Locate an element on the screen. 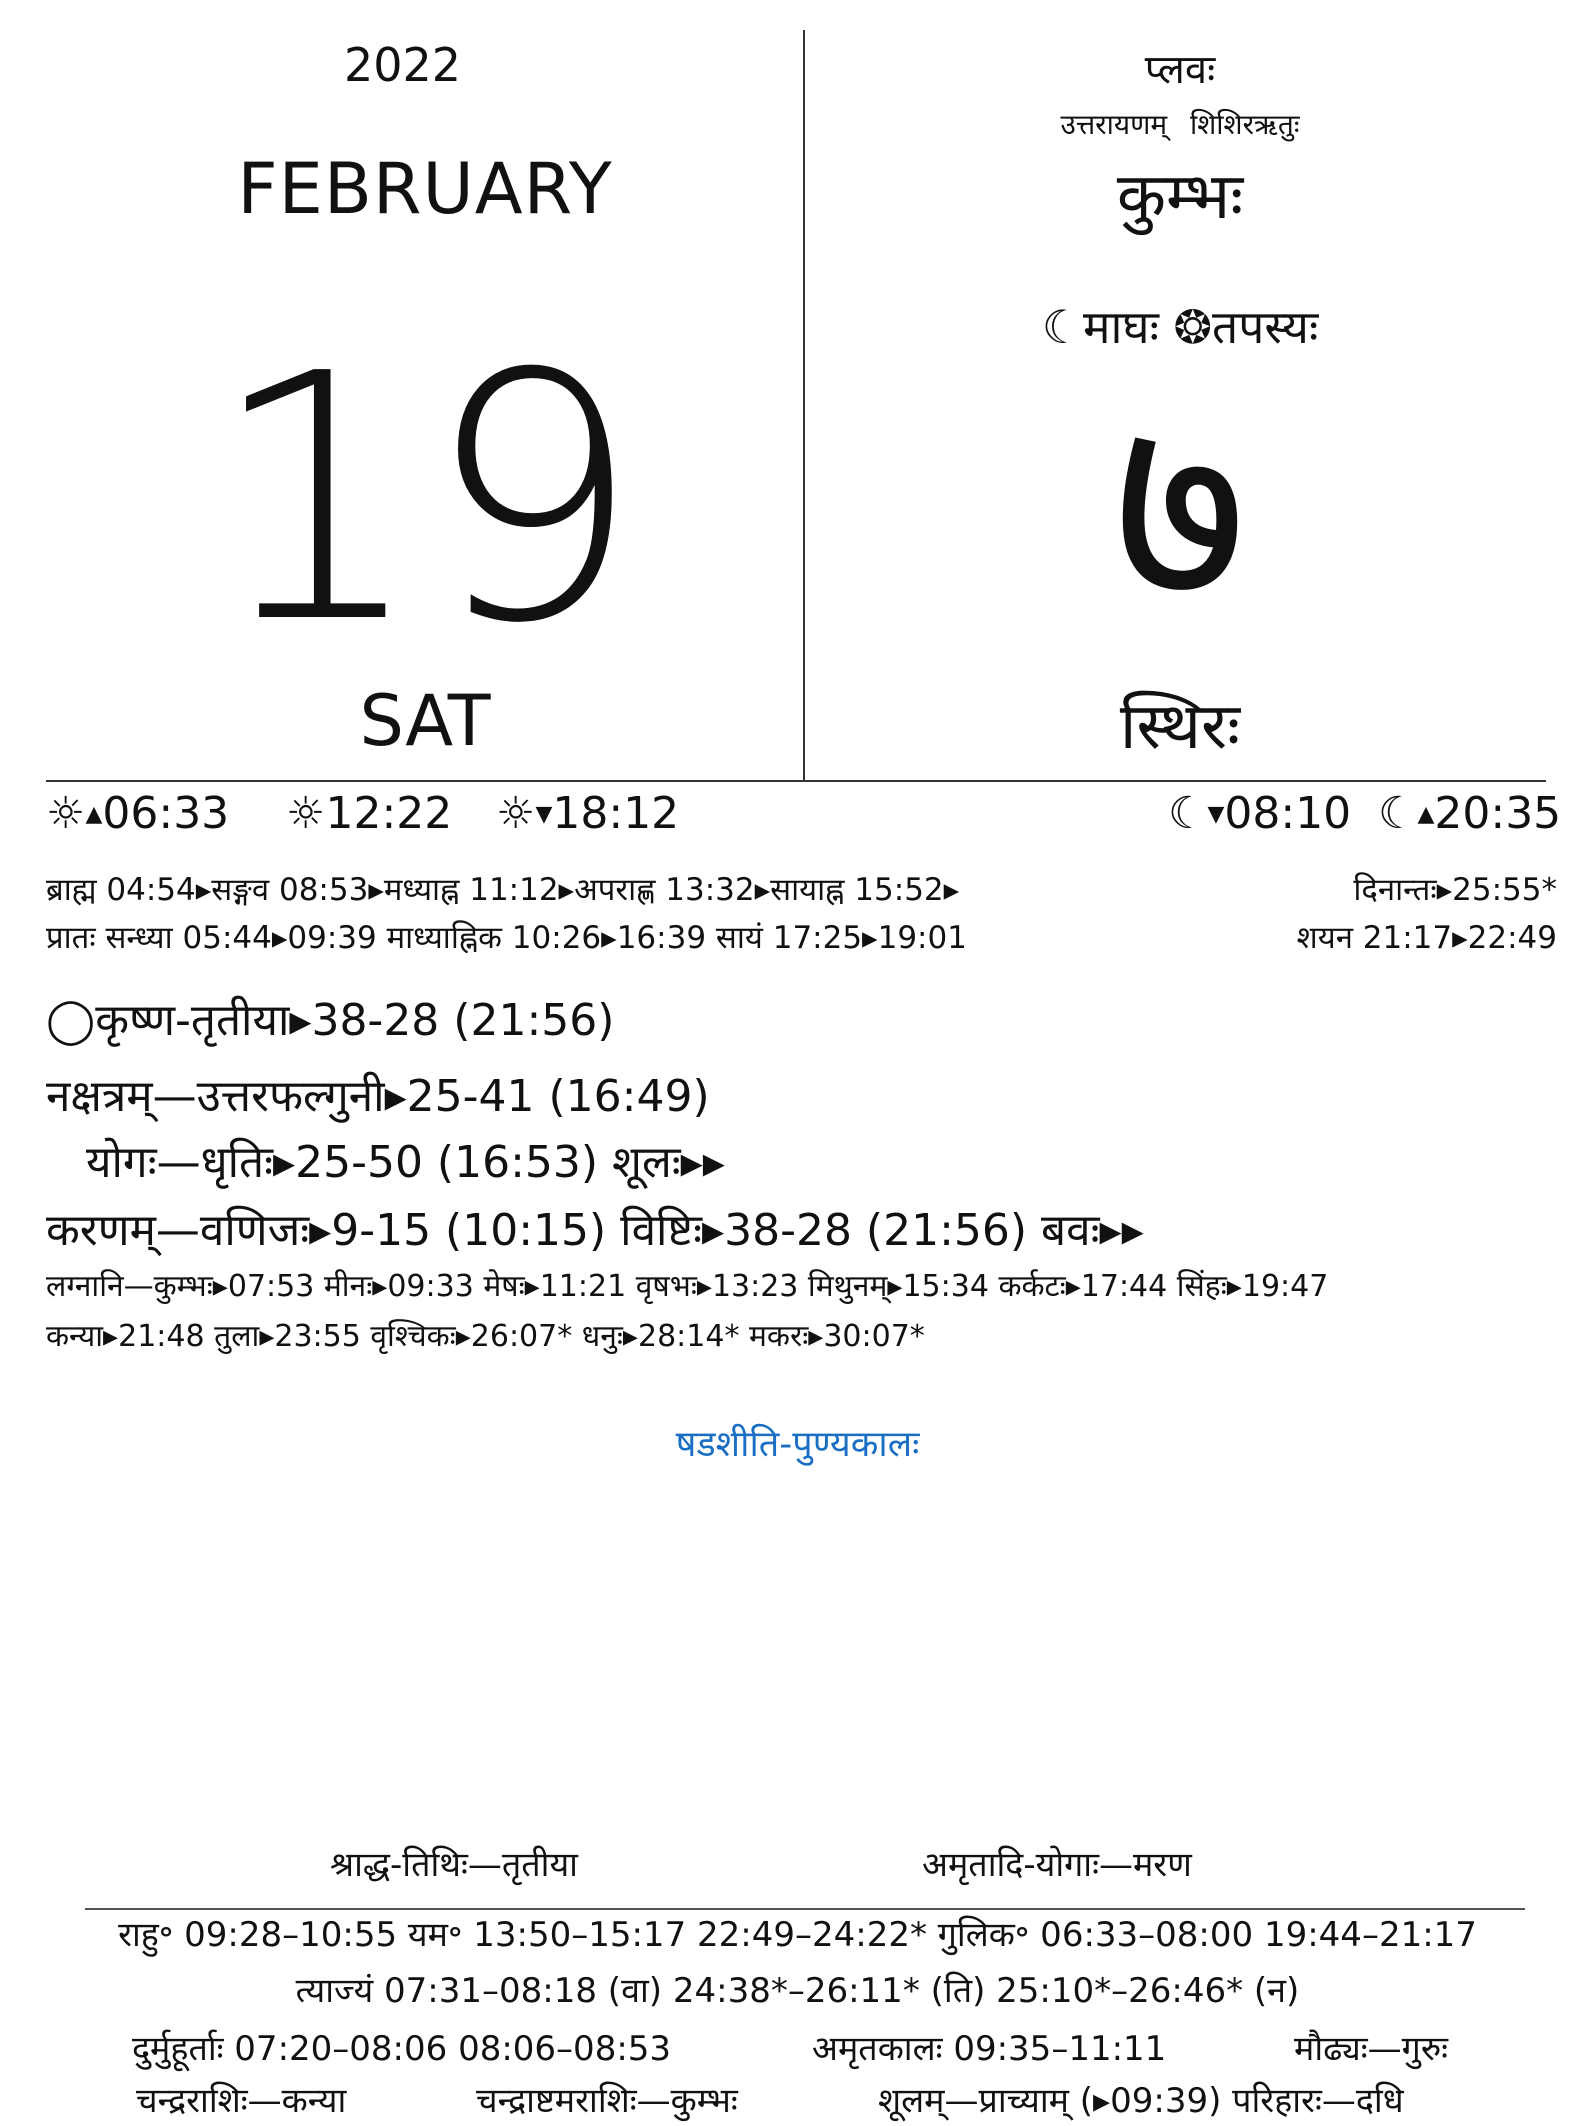 This screenshot has height=2126, width=1595. sun-icon: ☼ is located at coordinates (306, 813).